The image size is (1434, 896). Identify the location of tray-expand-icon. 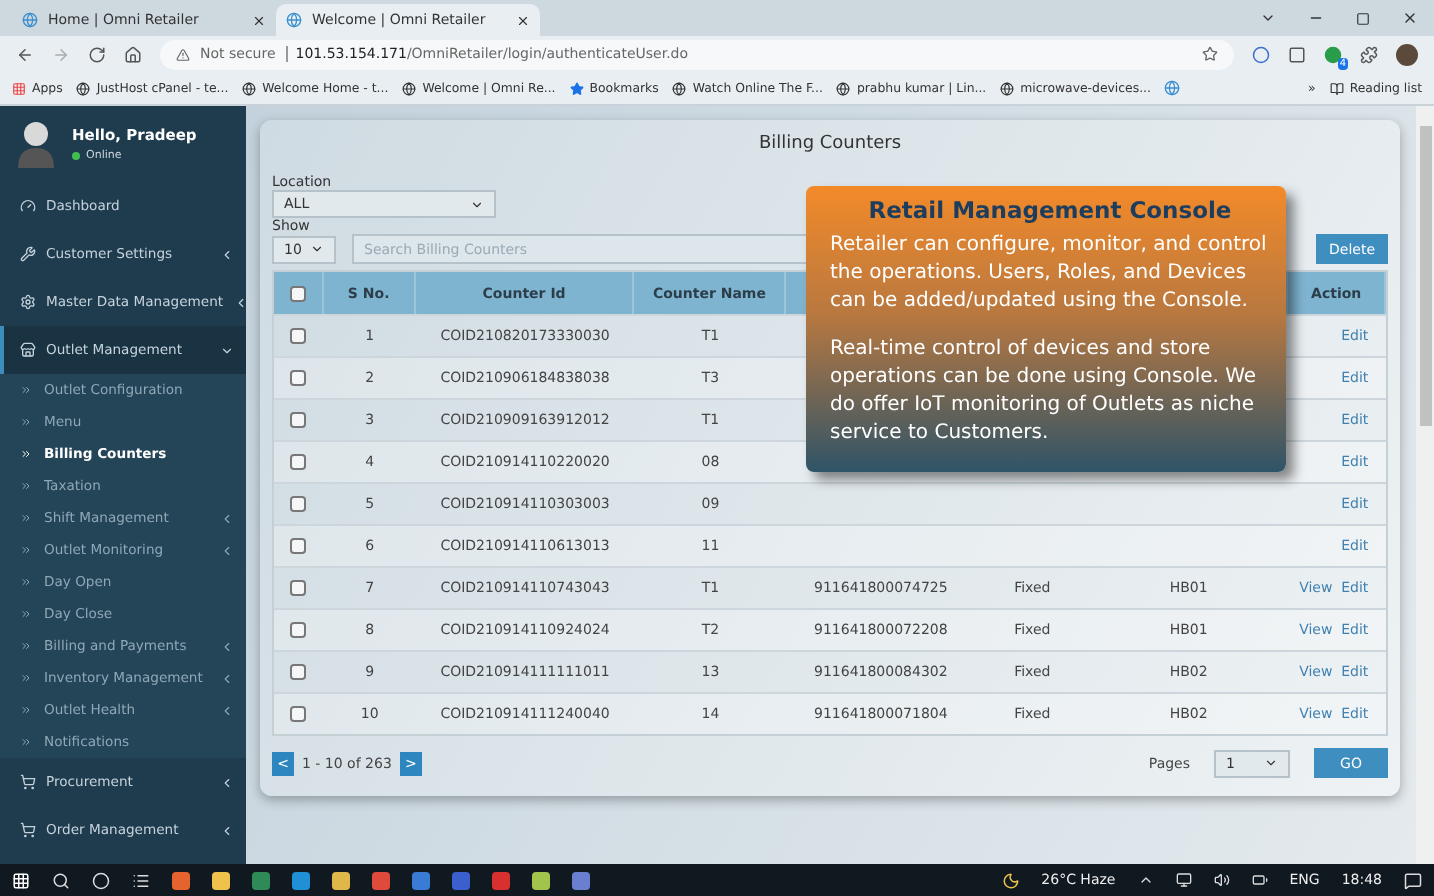
(1145, 880).